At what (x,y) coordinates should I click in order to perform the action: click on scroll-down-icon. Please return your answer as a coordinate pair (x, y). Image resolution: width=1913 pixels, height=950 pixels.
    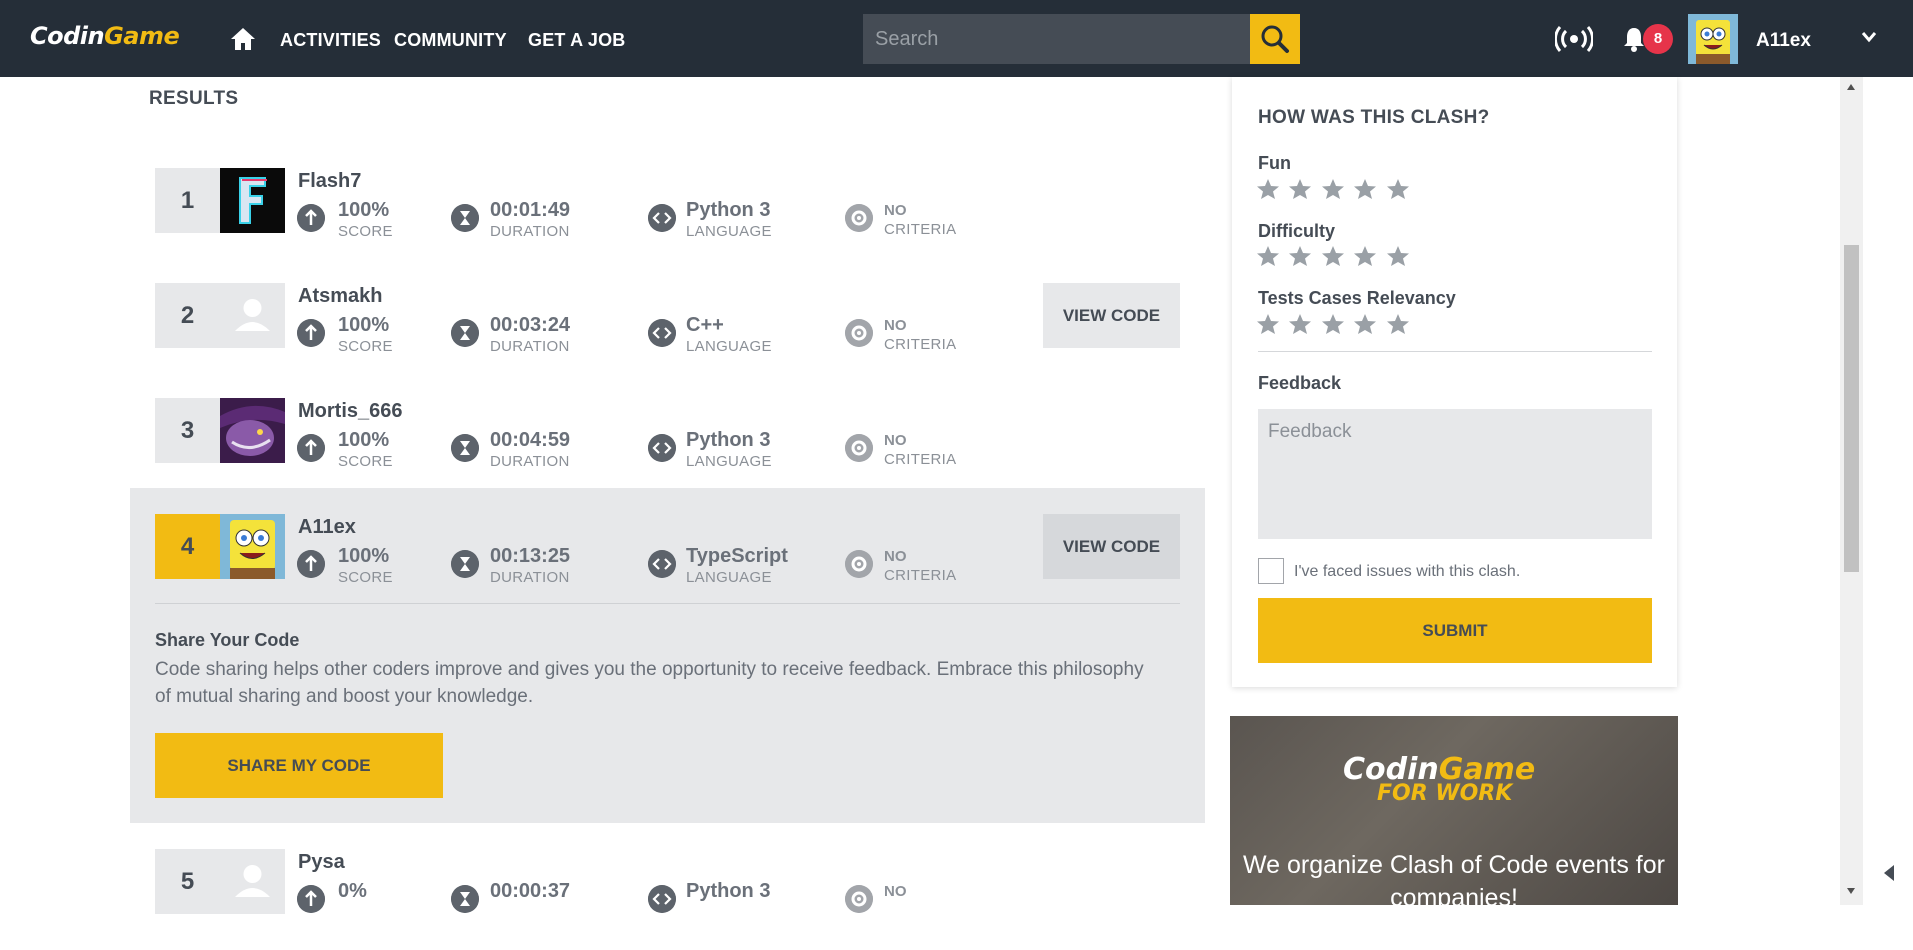
    Looking at the image, I should click on (1851, 891).